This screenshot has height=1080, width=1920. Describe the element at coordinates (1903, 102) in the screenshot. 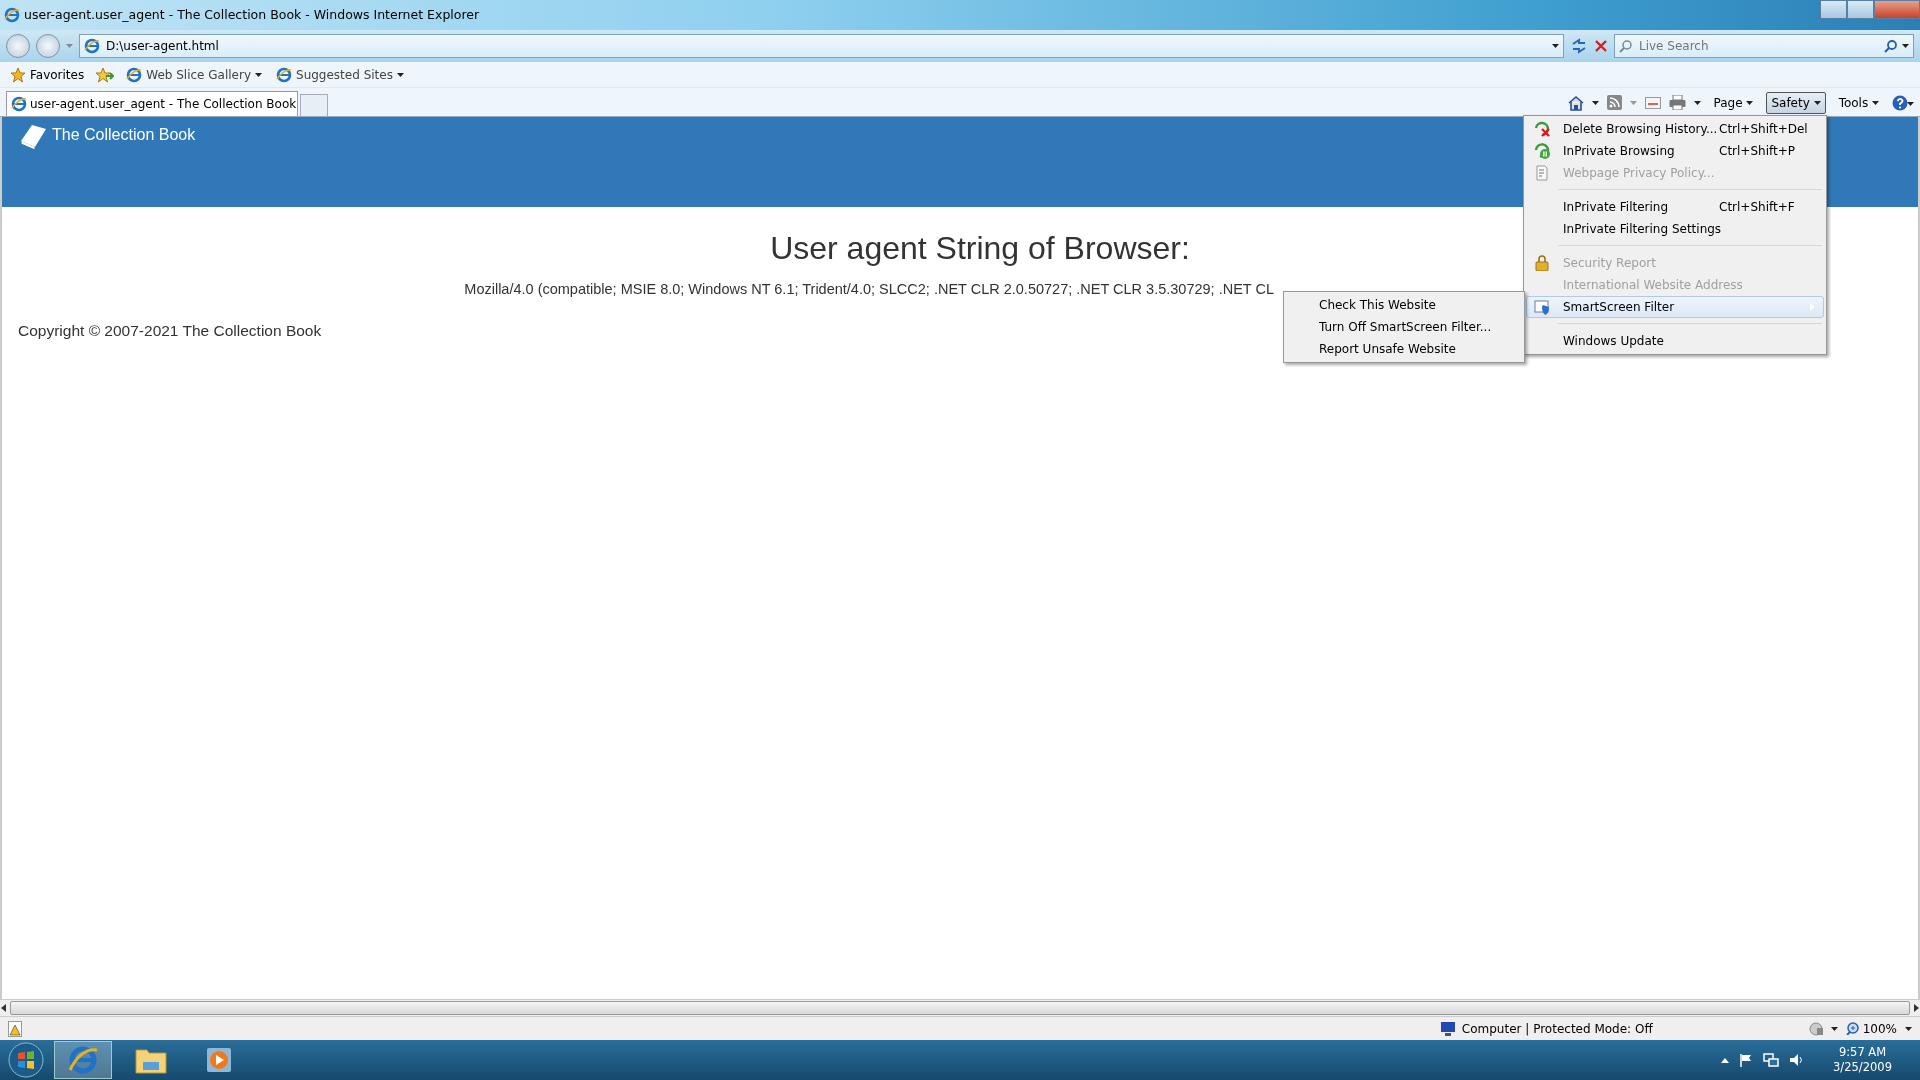

I see `help-icon` at that location.